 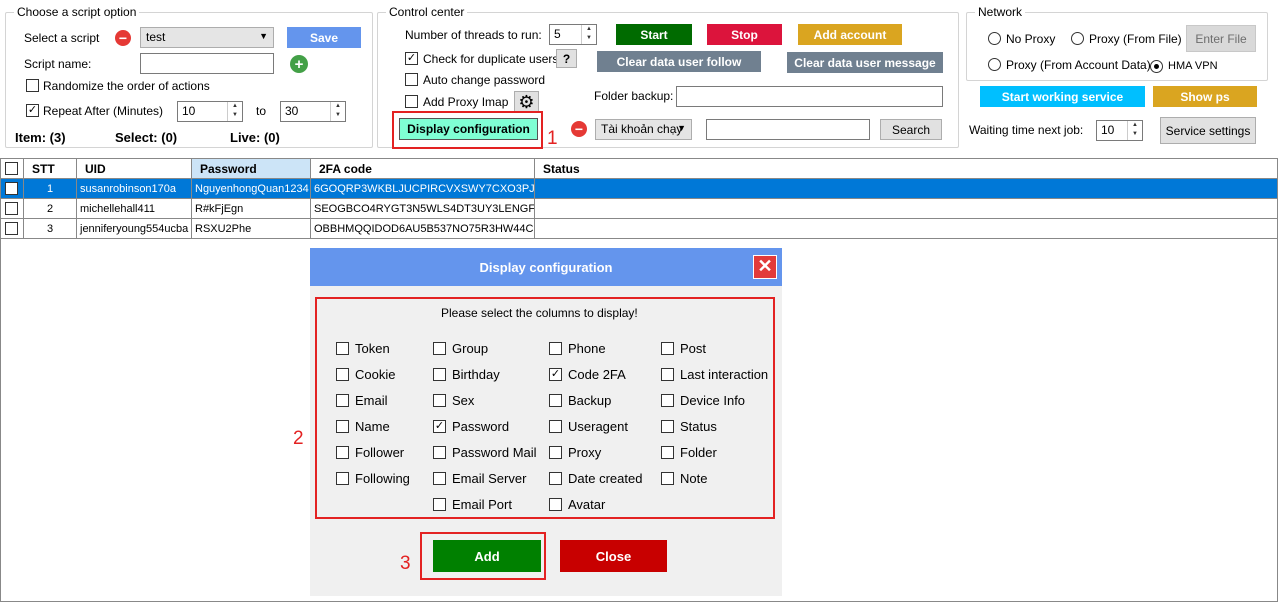 I want to click on column-option-label: Birthday, so click(x=476, y=374).